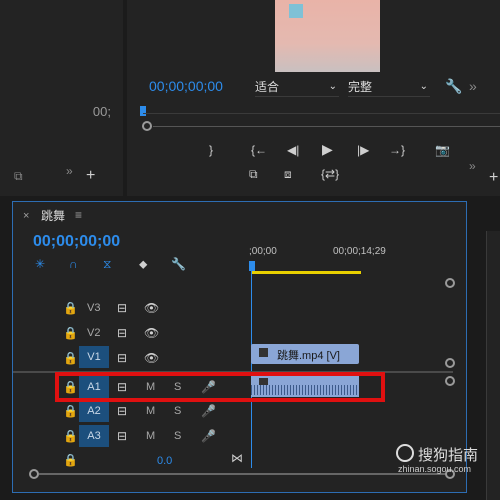 The image size is (500, 500). I want to click on close-icon: ×, so click(26, 216).